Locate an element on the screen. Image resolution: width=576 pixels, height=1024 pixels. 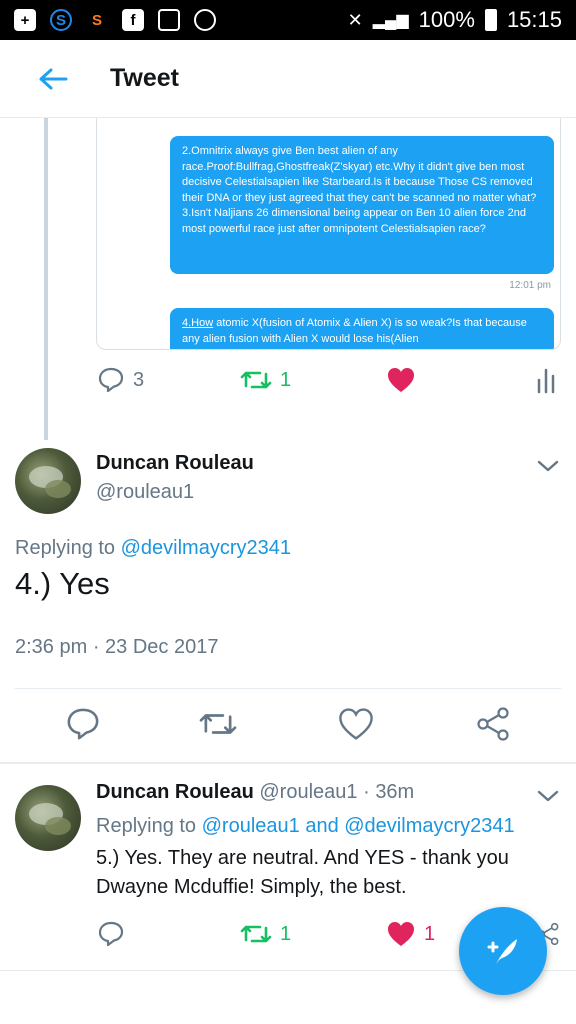
analytics-icon is located at coordinates (546, 381).